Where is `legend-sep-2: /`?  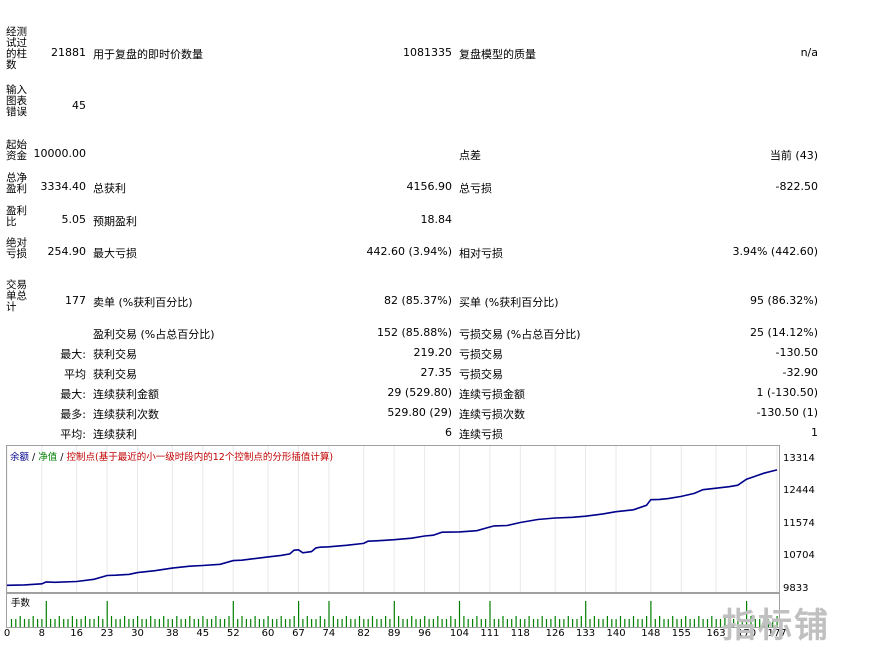
legend-sep-2: / is located at coordinates (62, 457).